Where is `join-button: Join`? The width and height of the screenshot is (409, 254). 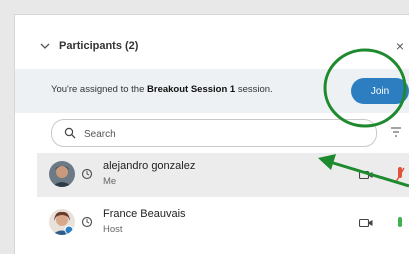 join-button: Join is located at coordinates (380, 91).